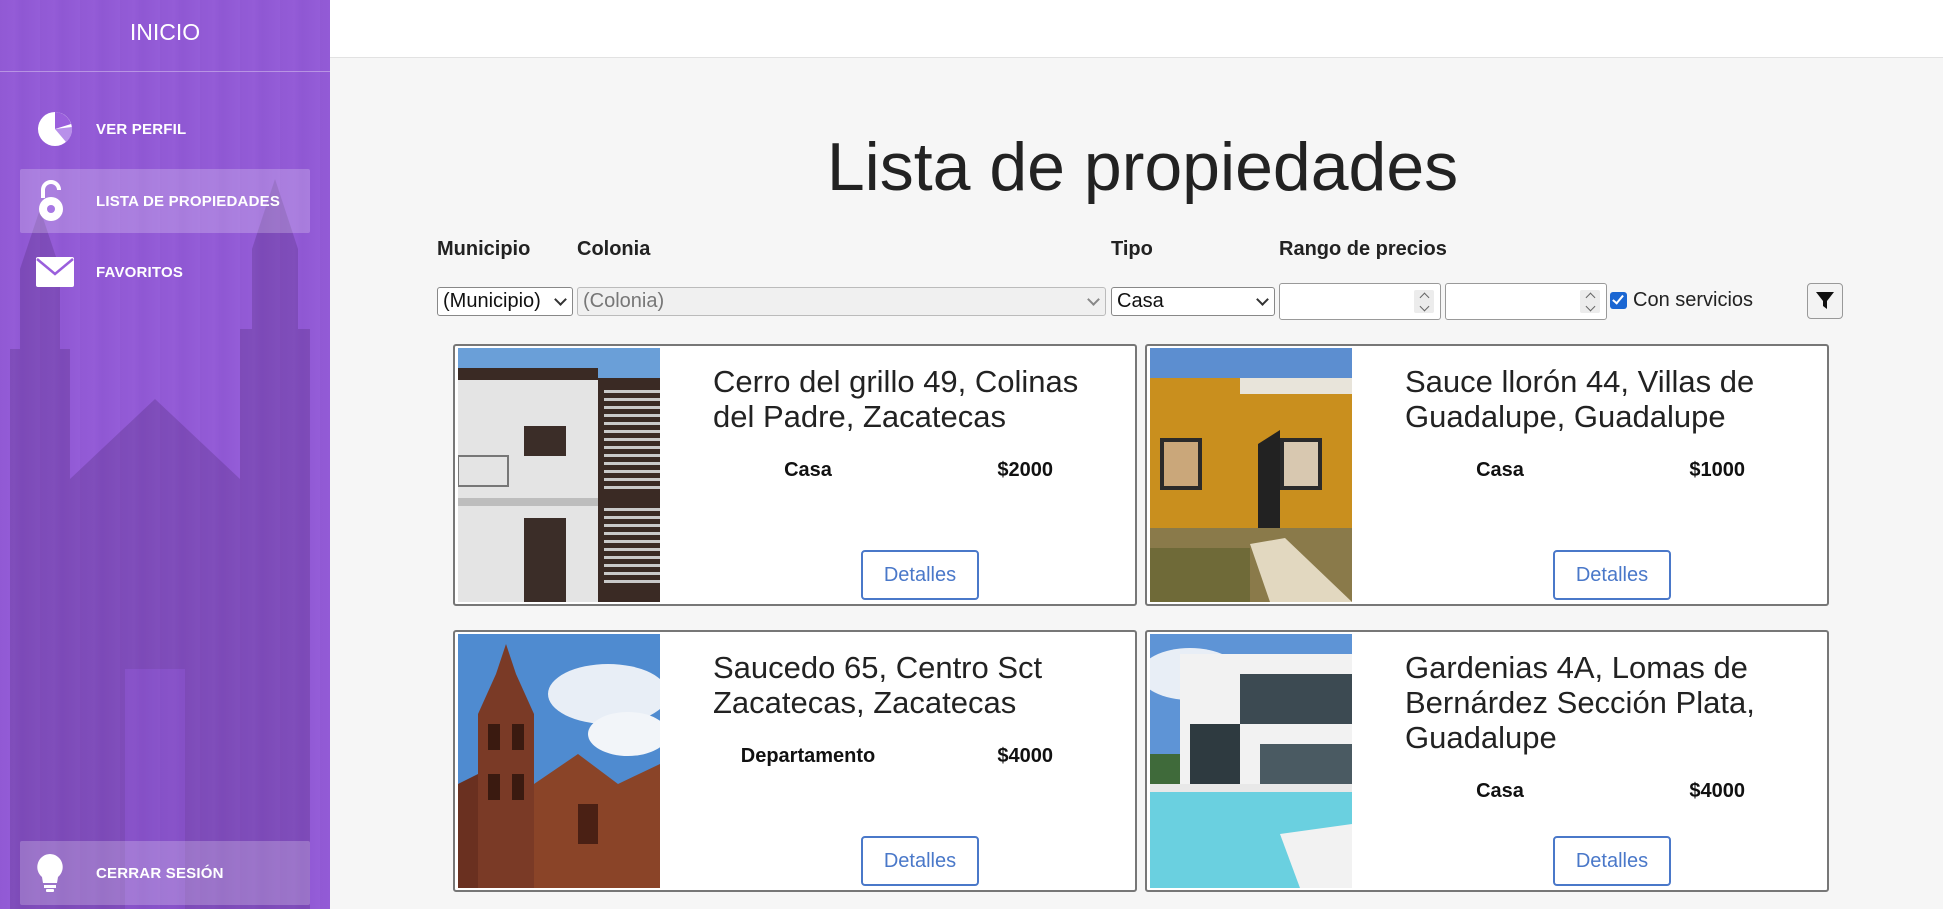 Image resolution: width=1943 pixels, height=909 pixels. I want to click on precio-min-input, so click(1360, 301).